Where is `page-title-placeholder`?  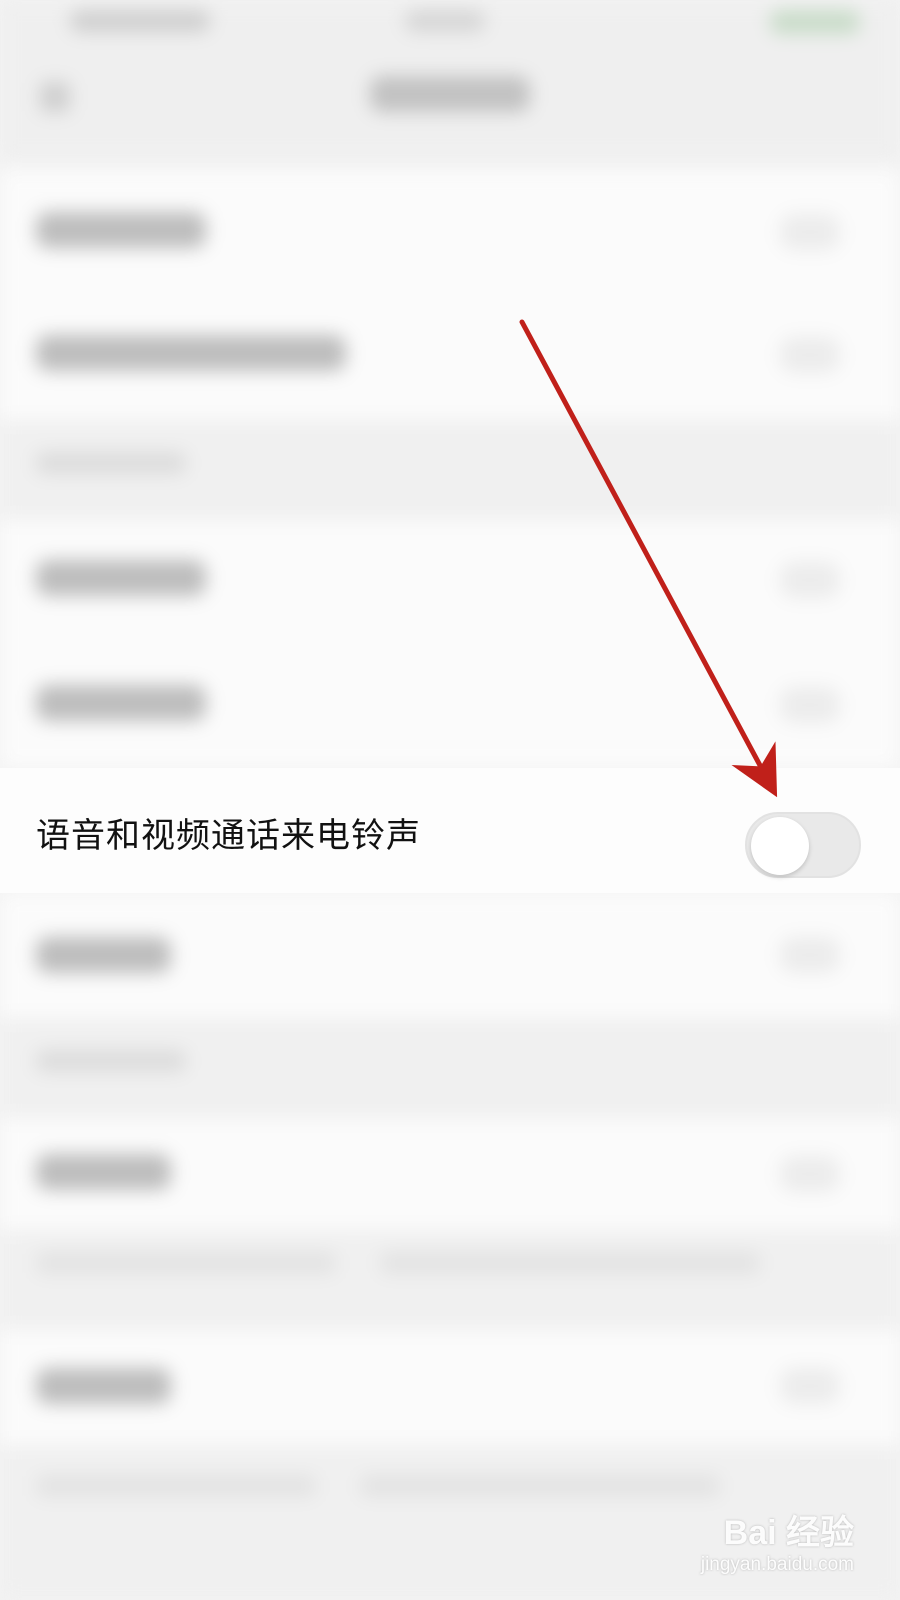
page-title-placeholder is located at coordinates (450, 94).